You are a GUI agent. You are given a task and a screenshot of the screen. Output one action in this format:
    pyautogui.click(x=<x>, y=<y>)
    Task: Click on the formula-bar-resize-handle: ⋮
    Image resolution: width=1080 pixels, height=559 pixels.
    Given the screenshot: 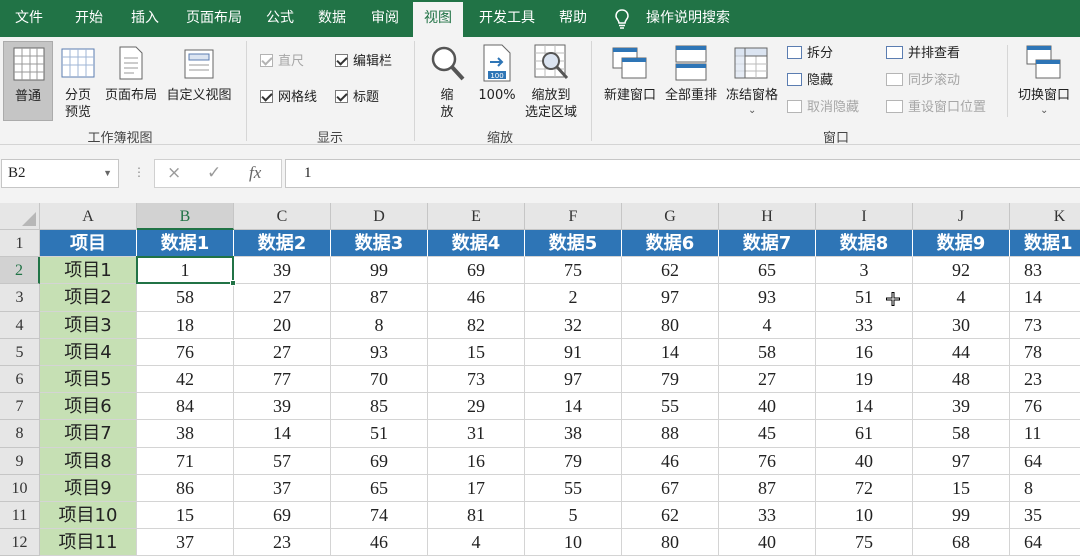 What is the action you would take?
    pyautogui.click(x=139, y=172)
    